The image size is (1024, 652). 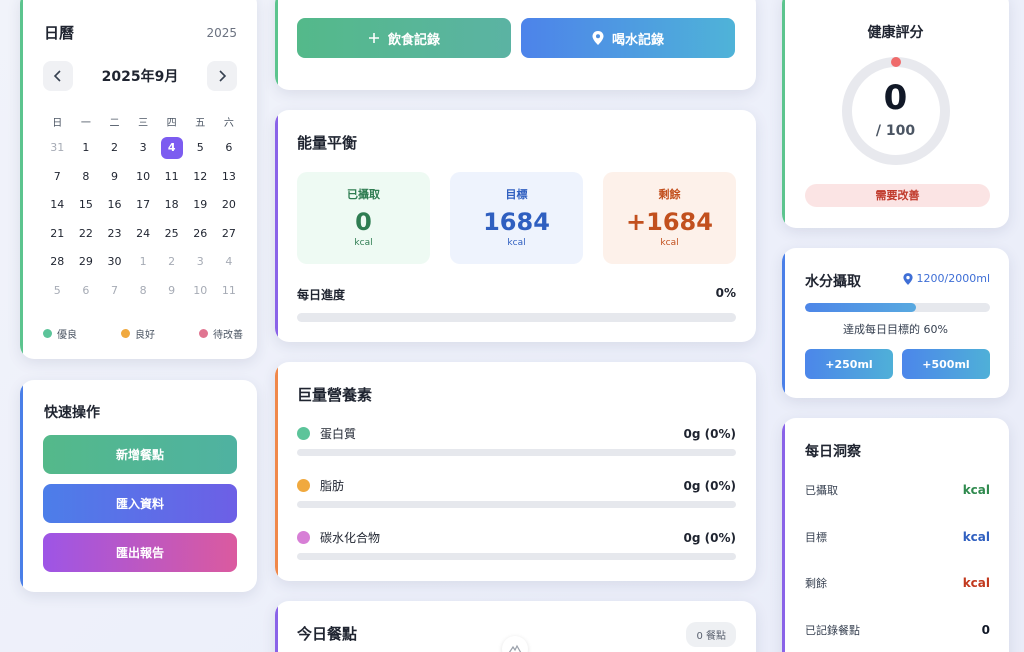 I want to click on calendar-day: 26, so click(x=200, y=234).